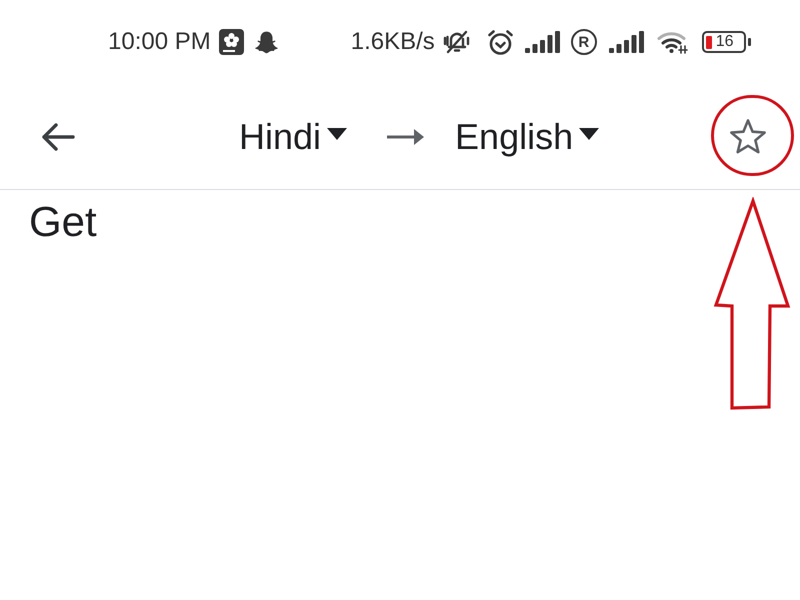 The image size is (800, 600). I want to click on status-time: 10:00 PM, so click(159, 42).